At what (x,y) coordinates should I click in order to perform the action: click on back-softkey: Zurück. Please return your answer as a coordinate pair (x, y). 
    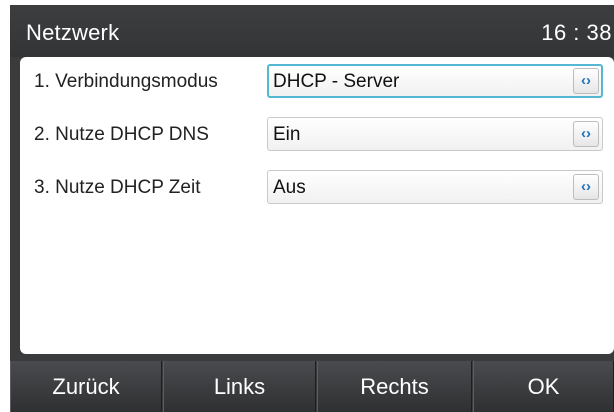
    Looking at the image, I should click on (86, 386).